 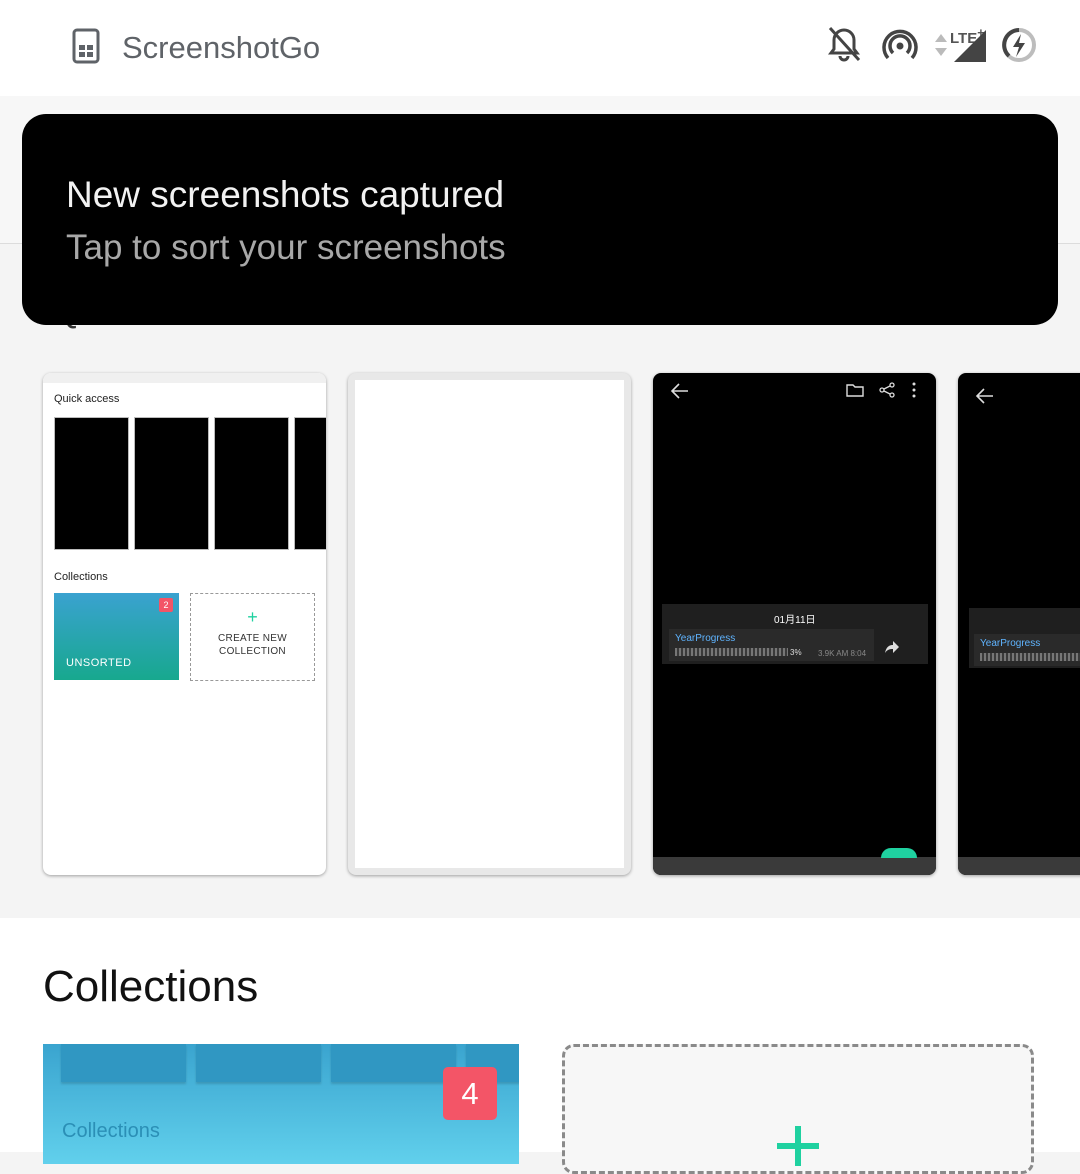 I want to click on status-bar: ScreenshotGo LTE+, so click(x=540, y=48).